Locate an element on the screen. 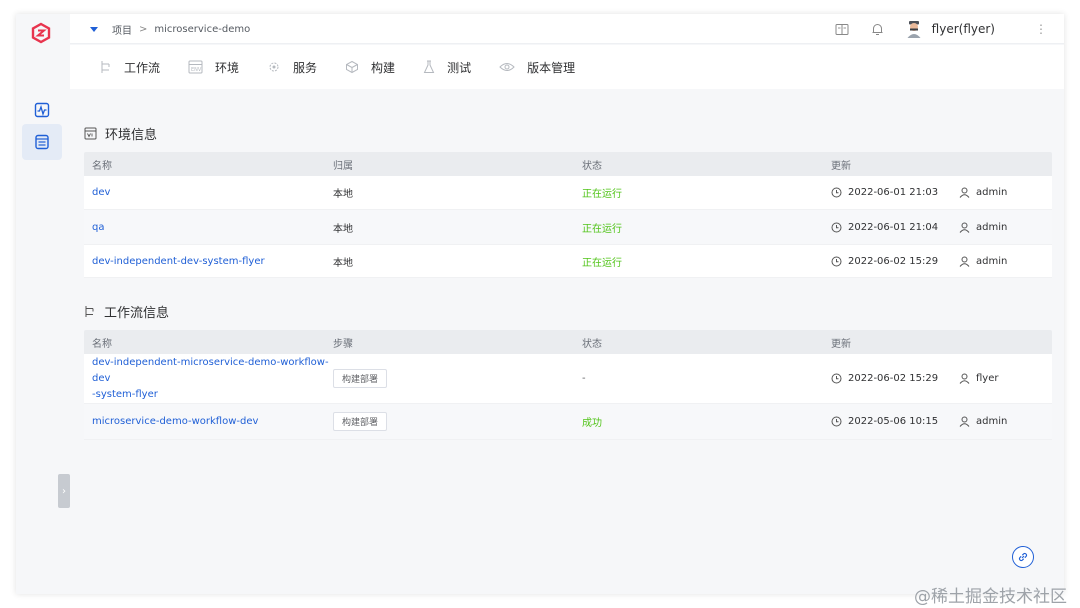 The image size is (1080, 608). breadcrumb: 项目 > microservice-demo is located at coordinates (170, 29).